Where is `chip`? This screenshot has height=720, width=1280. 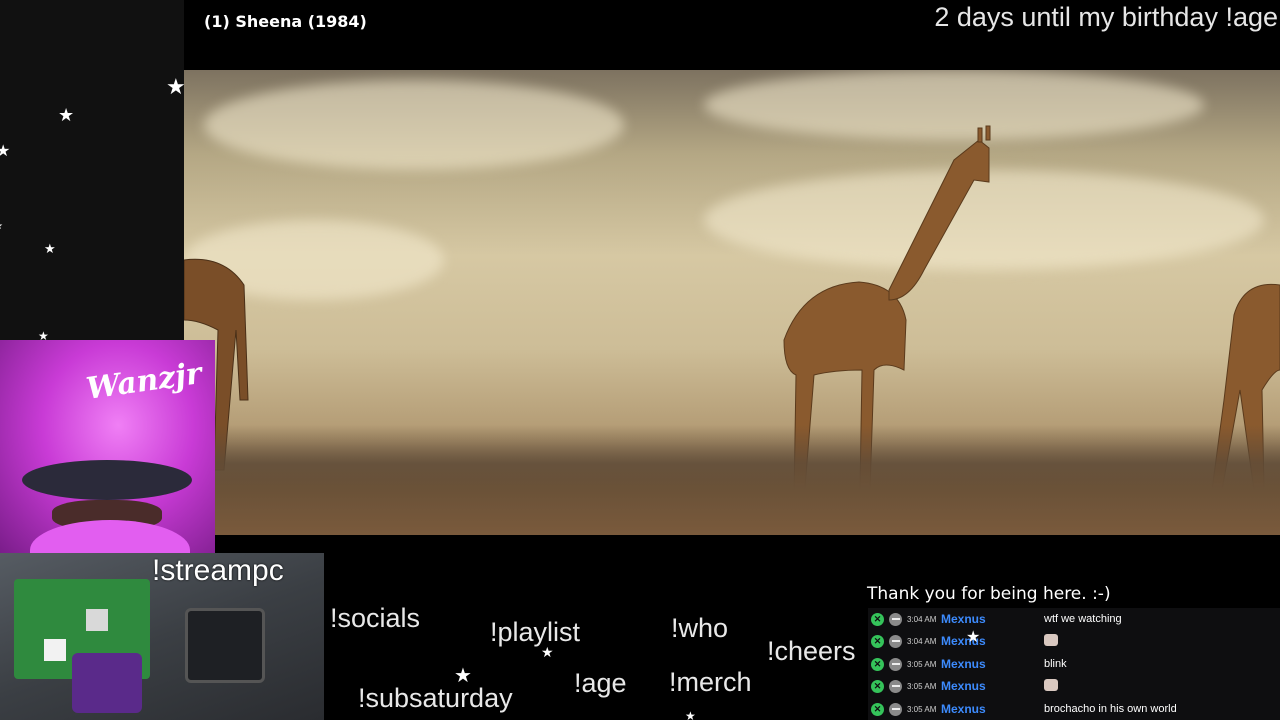
chip is located at coordinates (97, 620).